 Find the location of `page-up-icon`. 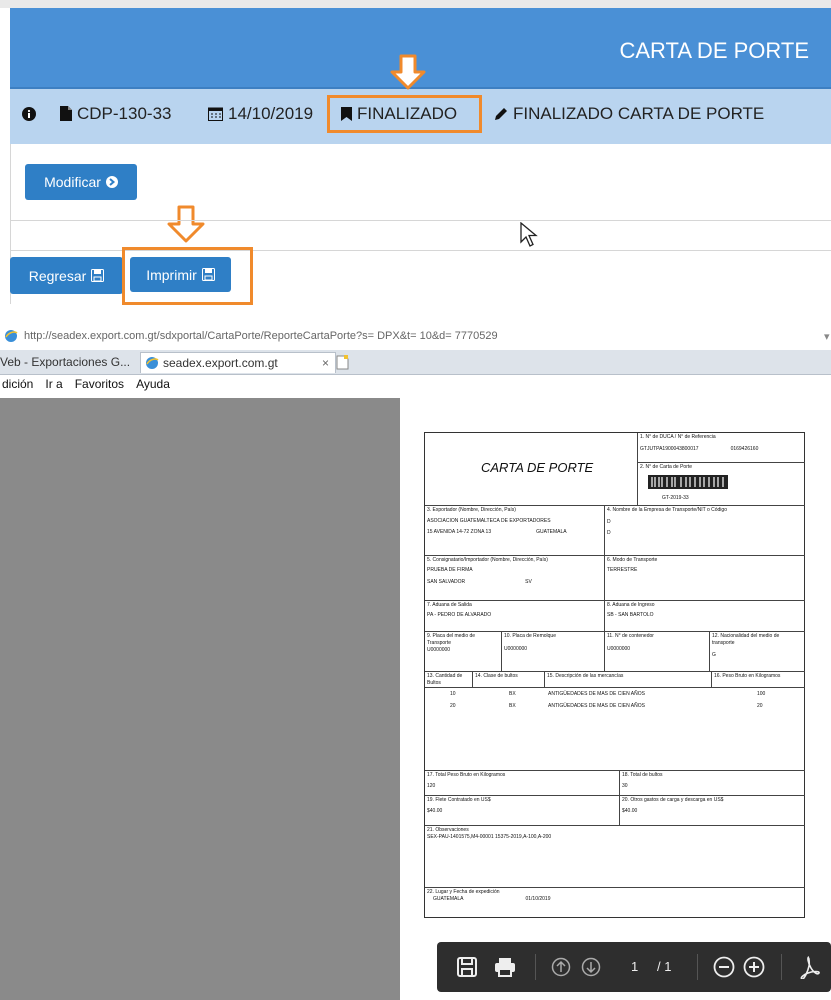

page-up-icon is located at coordinates (561, 967).